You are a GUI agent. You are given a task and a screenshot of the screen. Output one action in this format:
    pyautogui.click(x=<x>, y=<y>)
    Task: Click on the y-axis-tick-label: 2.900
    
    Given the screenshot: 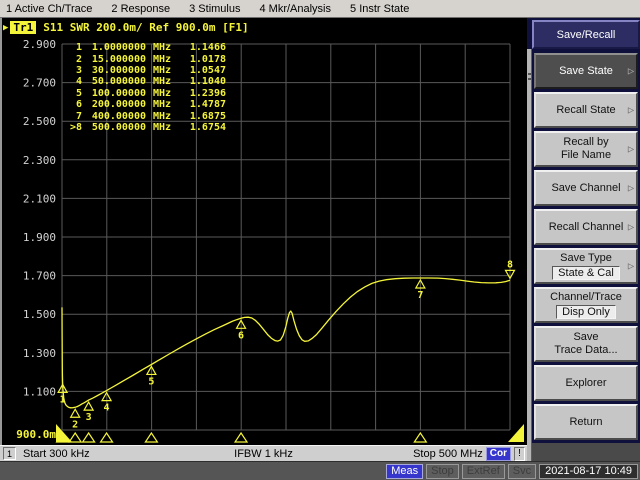 What is the action you would take?
    pyautogui.click(x=39, y=44)
    